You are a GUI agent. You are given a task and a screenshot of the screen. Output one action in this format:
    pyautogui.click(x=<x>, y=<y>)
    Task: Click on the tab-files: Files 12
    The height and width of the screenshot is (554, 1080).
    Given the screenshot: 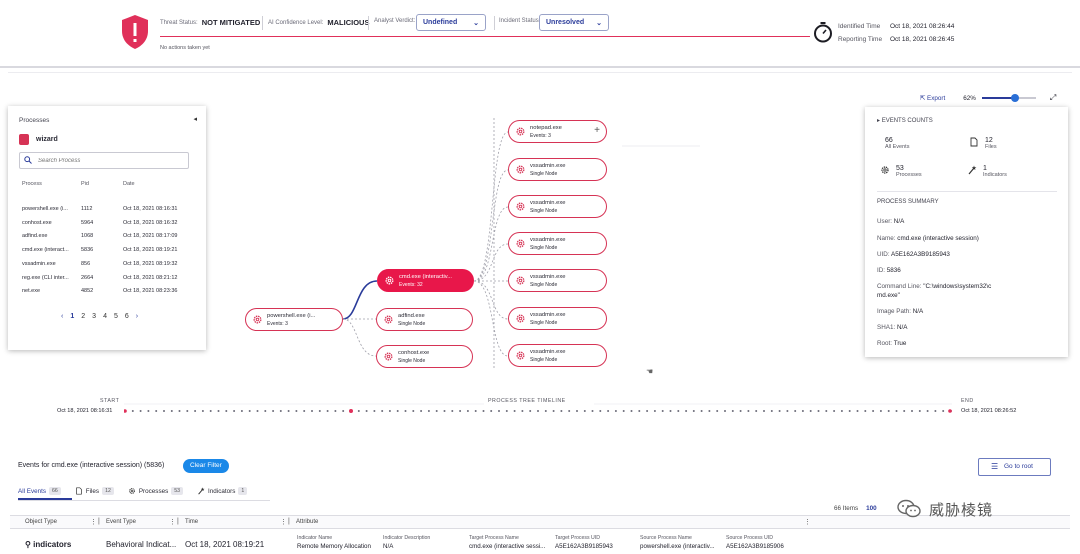 What is the action you would take?
    pyautogui.click(x=94, y=491)
    